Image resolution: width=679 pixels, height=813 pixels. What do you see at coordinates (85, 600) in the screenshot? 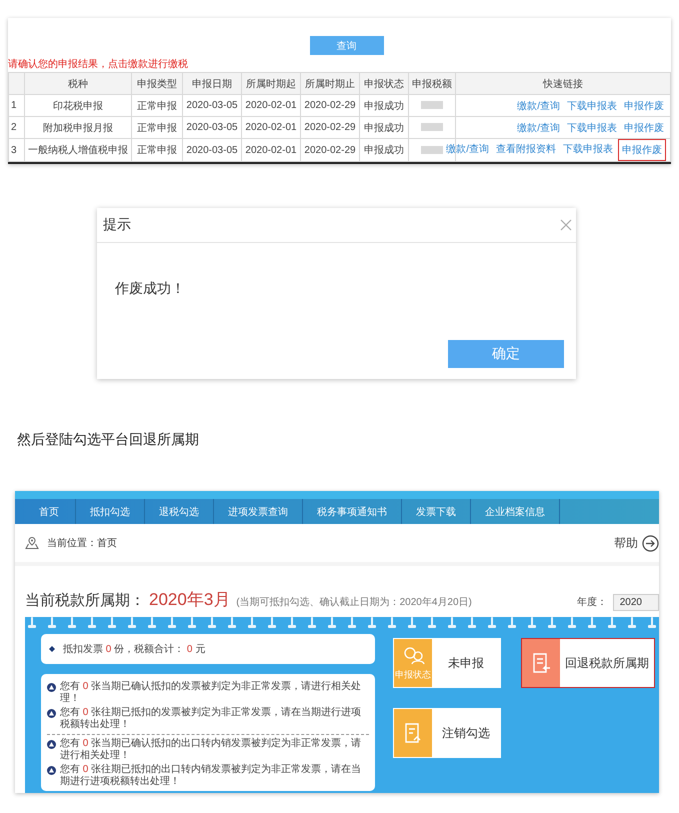
I see `period-label: 当前税款所属期：` at bounding box center [85, 600].